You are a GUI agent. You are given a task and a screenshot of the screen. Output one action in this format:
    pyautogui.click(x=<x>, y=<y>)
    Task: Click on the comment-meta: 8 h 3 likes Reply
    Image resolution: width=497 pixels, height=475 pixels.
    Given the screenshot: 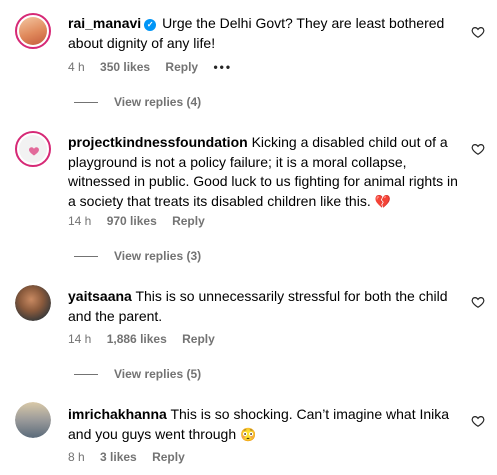 What is the action you would take?
    pyautogui.click(x=132, y=457)
    